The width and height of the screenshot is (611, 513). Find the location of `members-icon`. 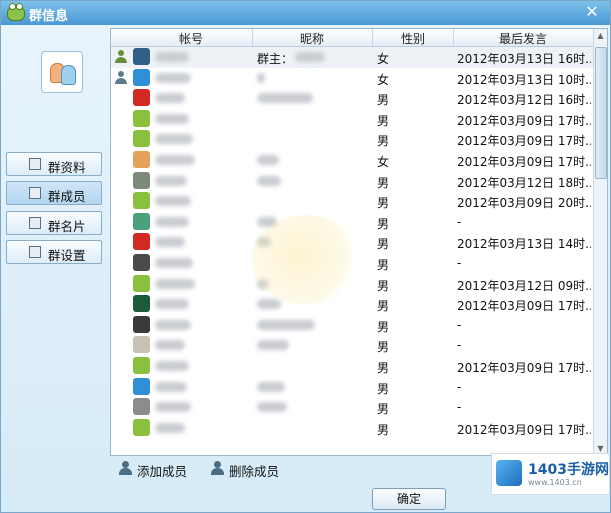

members-icon is located at coordinates (35, 193).